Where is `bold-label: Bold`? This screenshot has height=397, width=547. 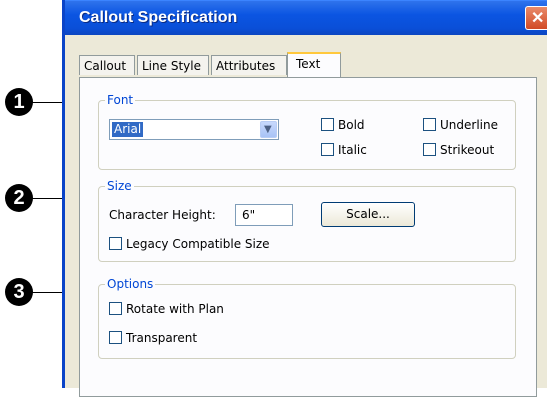 bold-label: Bold is located at coordinates (351, 125).